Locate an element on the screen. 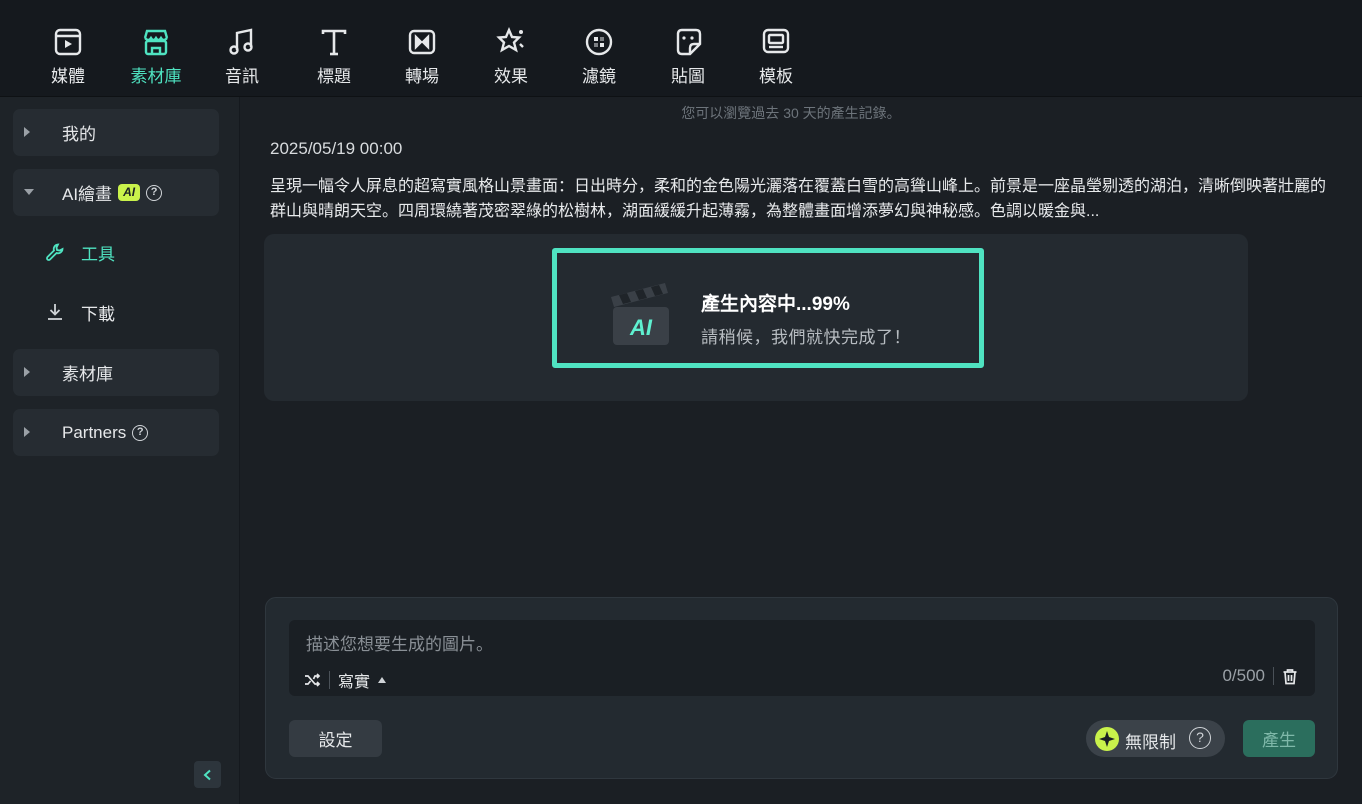  chevron-left-icon is located at coordinates (207, 774).